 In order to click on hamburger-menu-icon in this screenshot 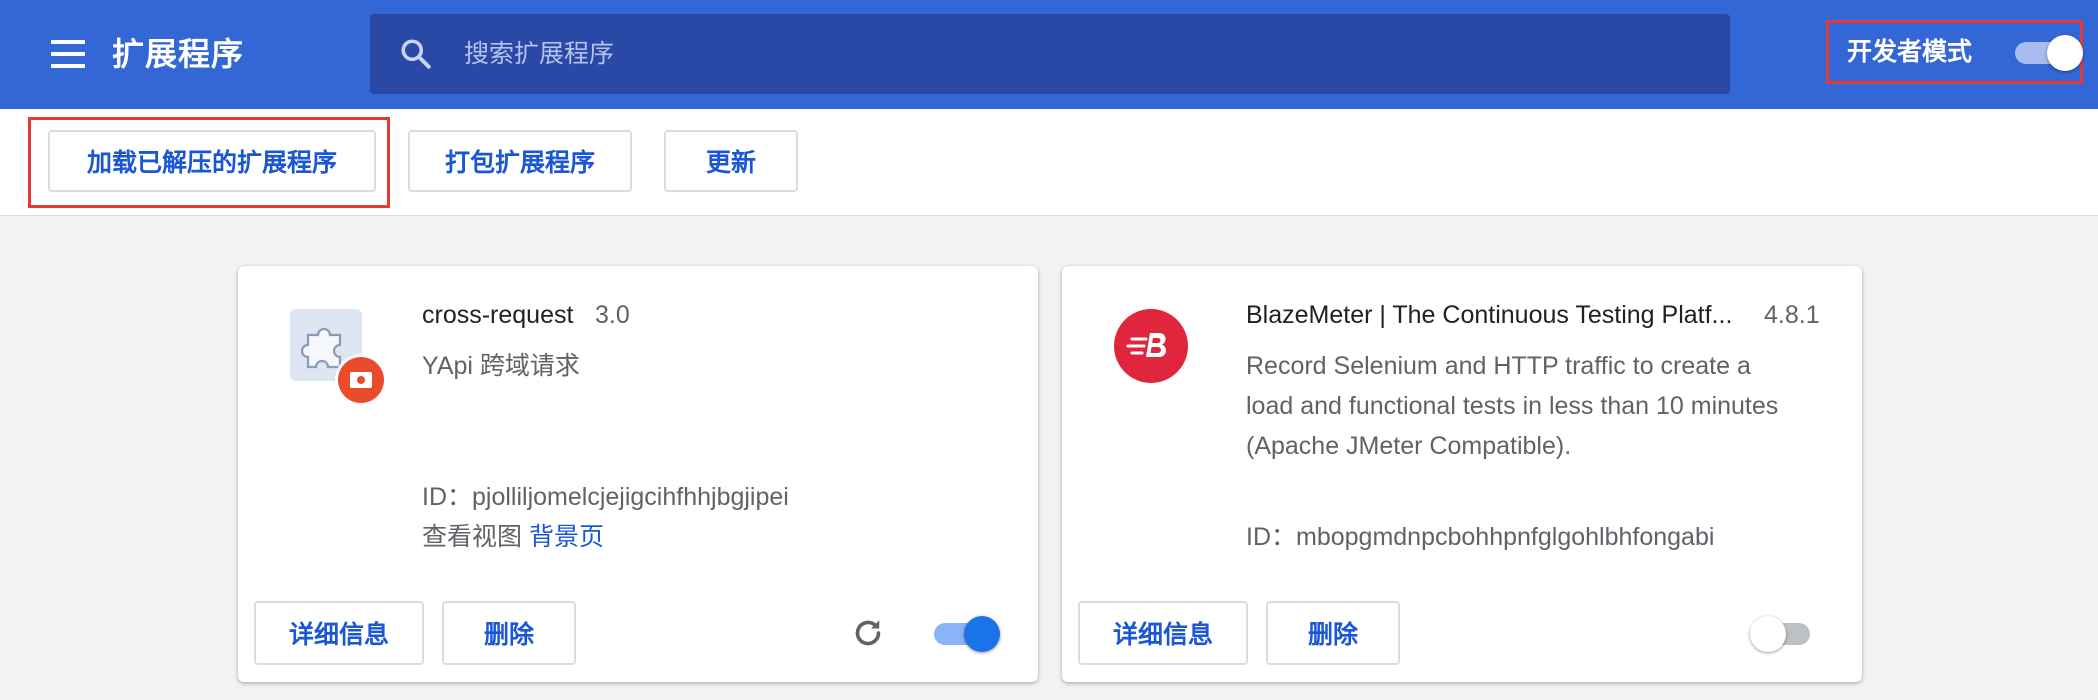, I will do `click(68, 54)`.